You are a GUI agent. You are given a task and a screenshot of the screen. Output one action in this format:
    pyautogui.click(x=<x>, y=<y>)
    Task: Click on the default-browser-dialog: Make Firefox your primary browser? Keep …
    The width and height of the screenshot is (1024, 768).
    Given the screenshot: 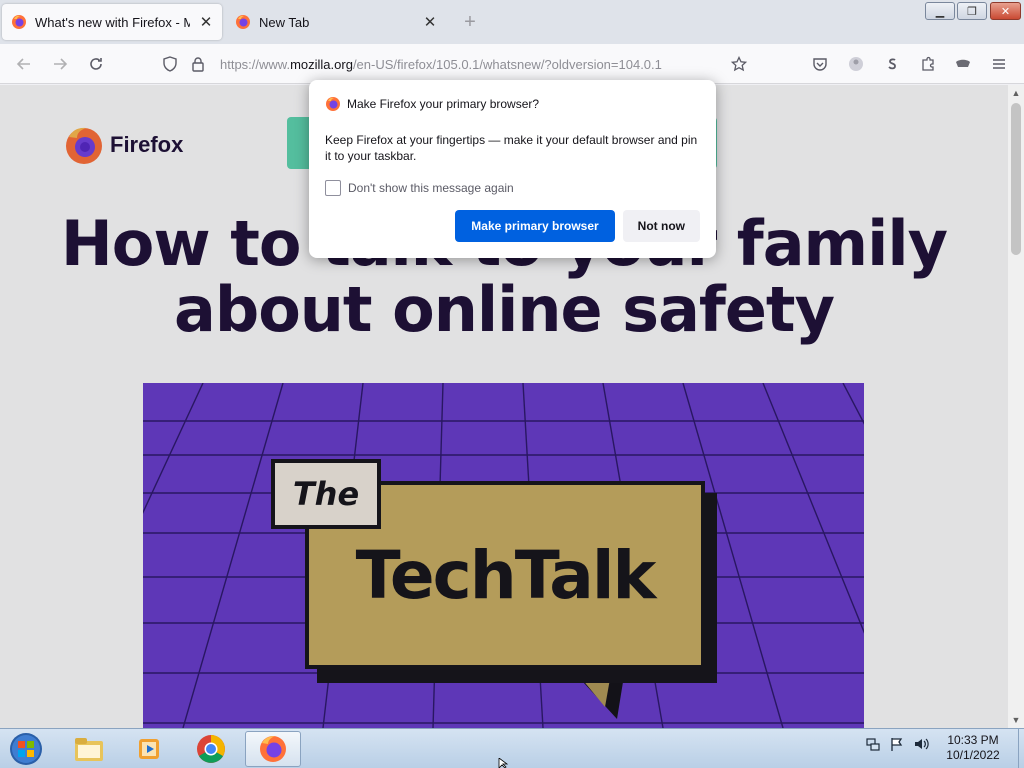 What is the action you would take?
    pyautogui.click(x=512, y=169)
    